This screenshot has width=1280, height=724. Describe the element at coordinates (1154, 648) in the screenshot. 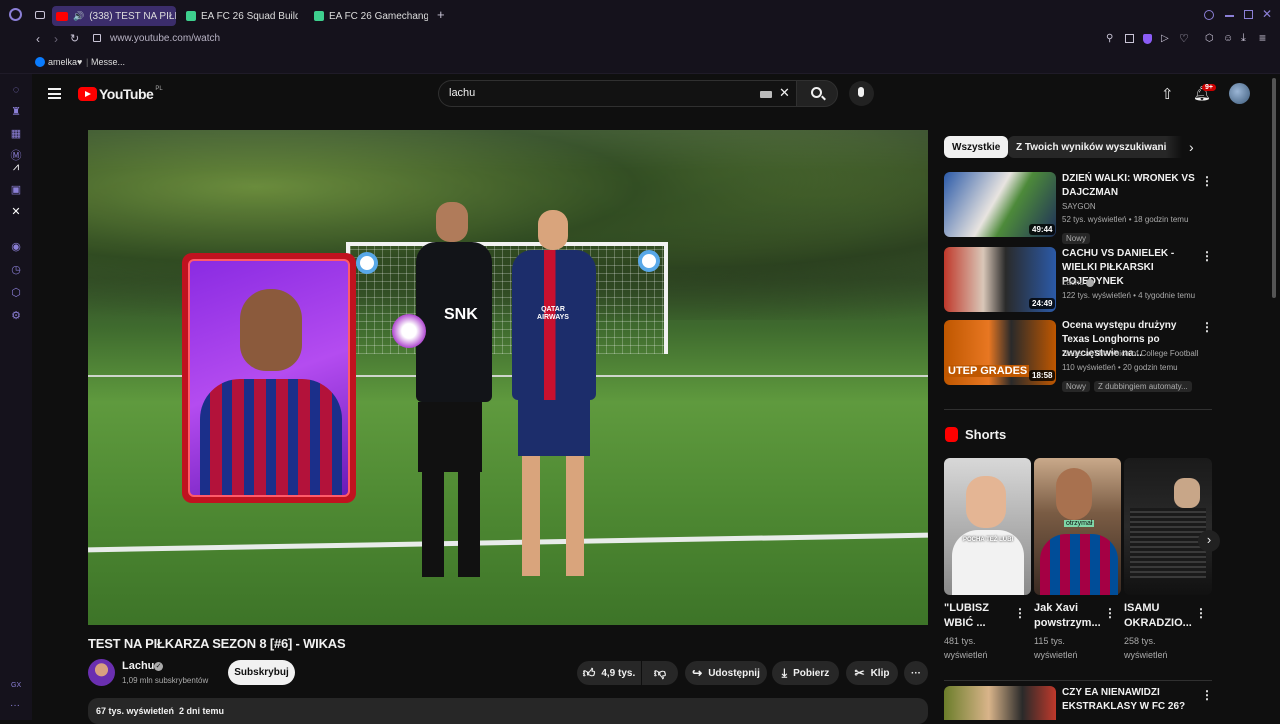

I see `short-views: 258 tys. wyświetleń` at that location.